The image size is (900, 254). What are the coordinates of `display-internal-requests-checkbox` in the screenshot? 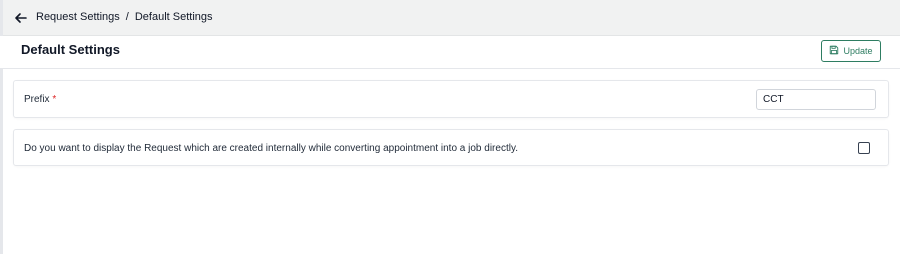 It's located at (864, 148).